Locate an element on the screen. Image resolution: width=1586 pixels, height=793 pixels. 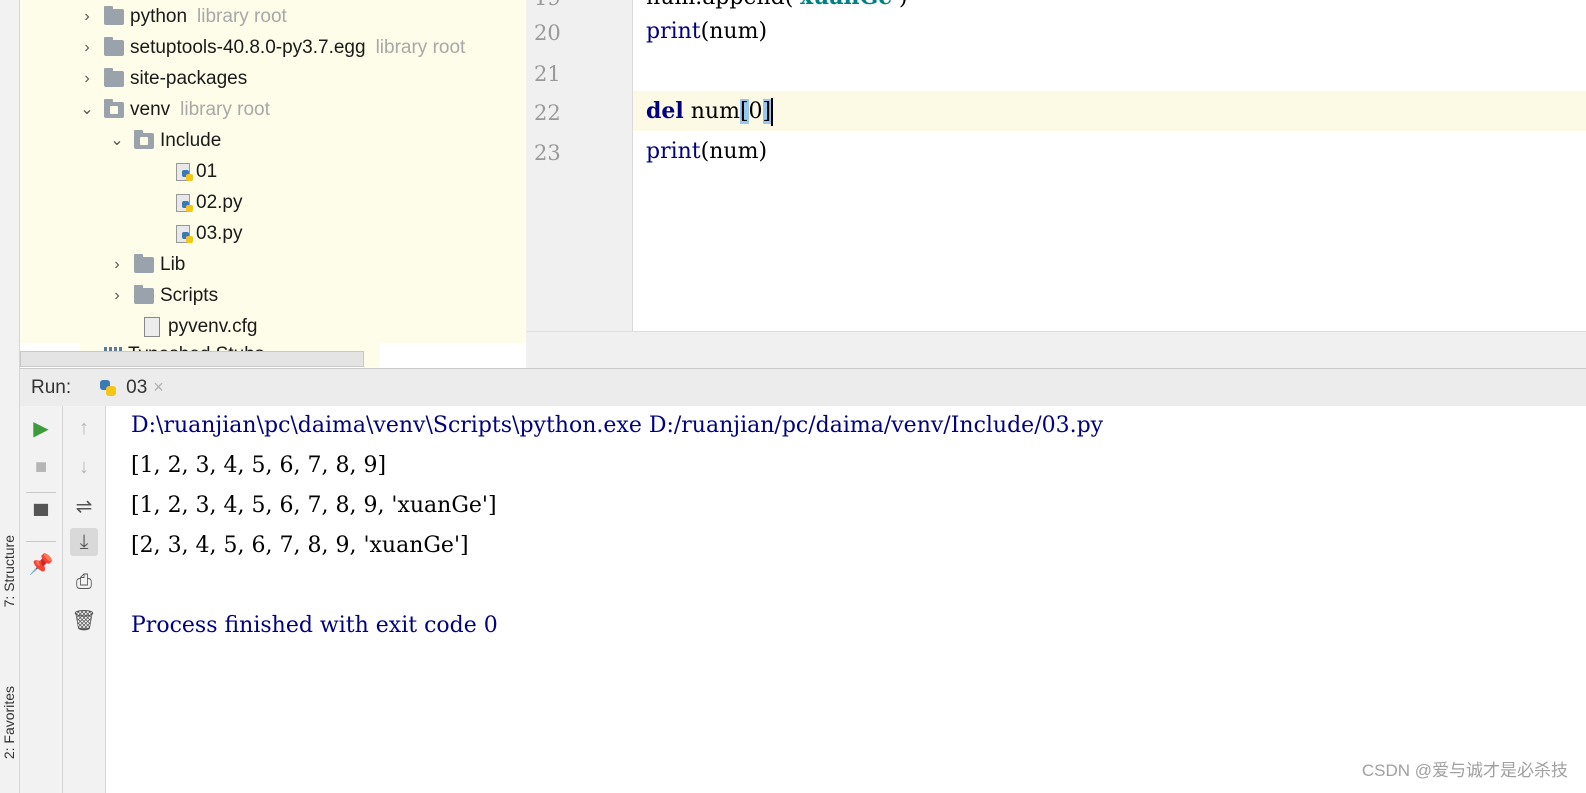
matched-bracket: ] is located at coordinates (767, 111).